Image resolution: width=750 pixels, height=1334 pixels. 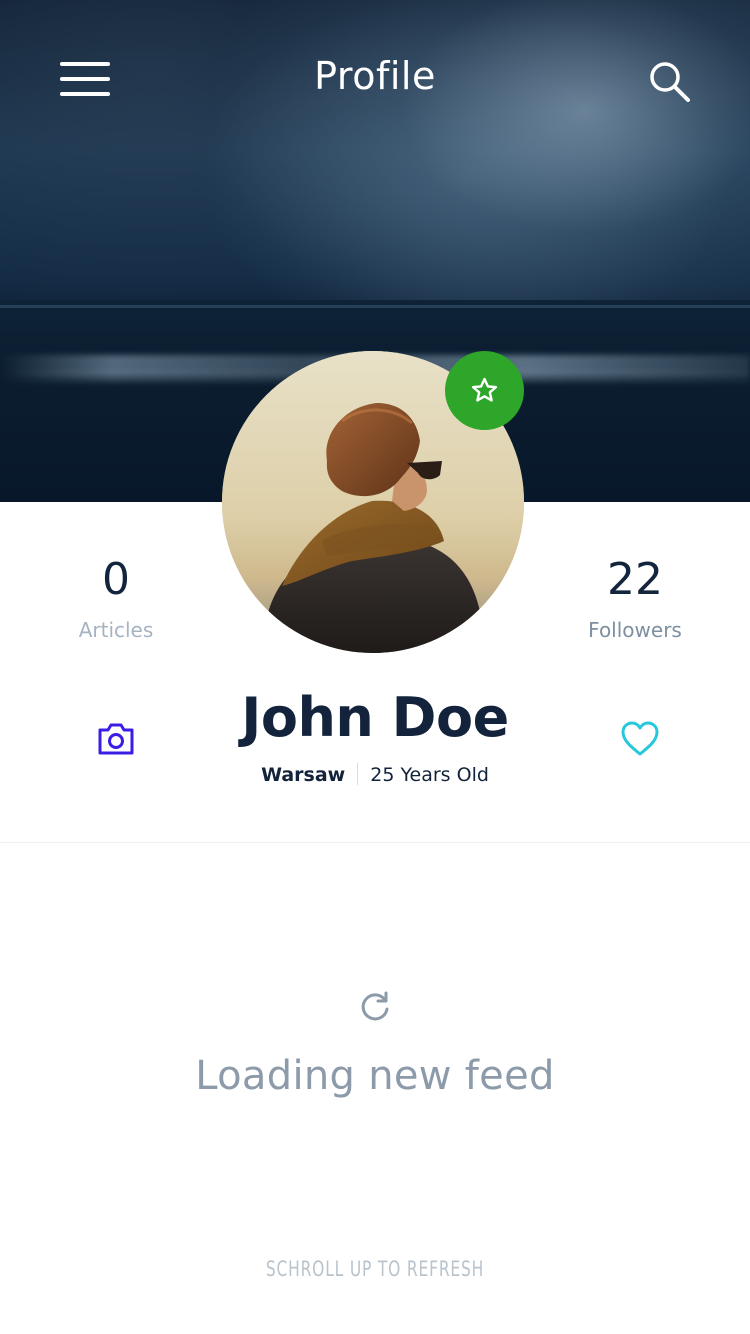 What do you see at coordinates (116, 630) in the screenshot?
I see `articles-label: Articles` at bounding box center [116, 630].